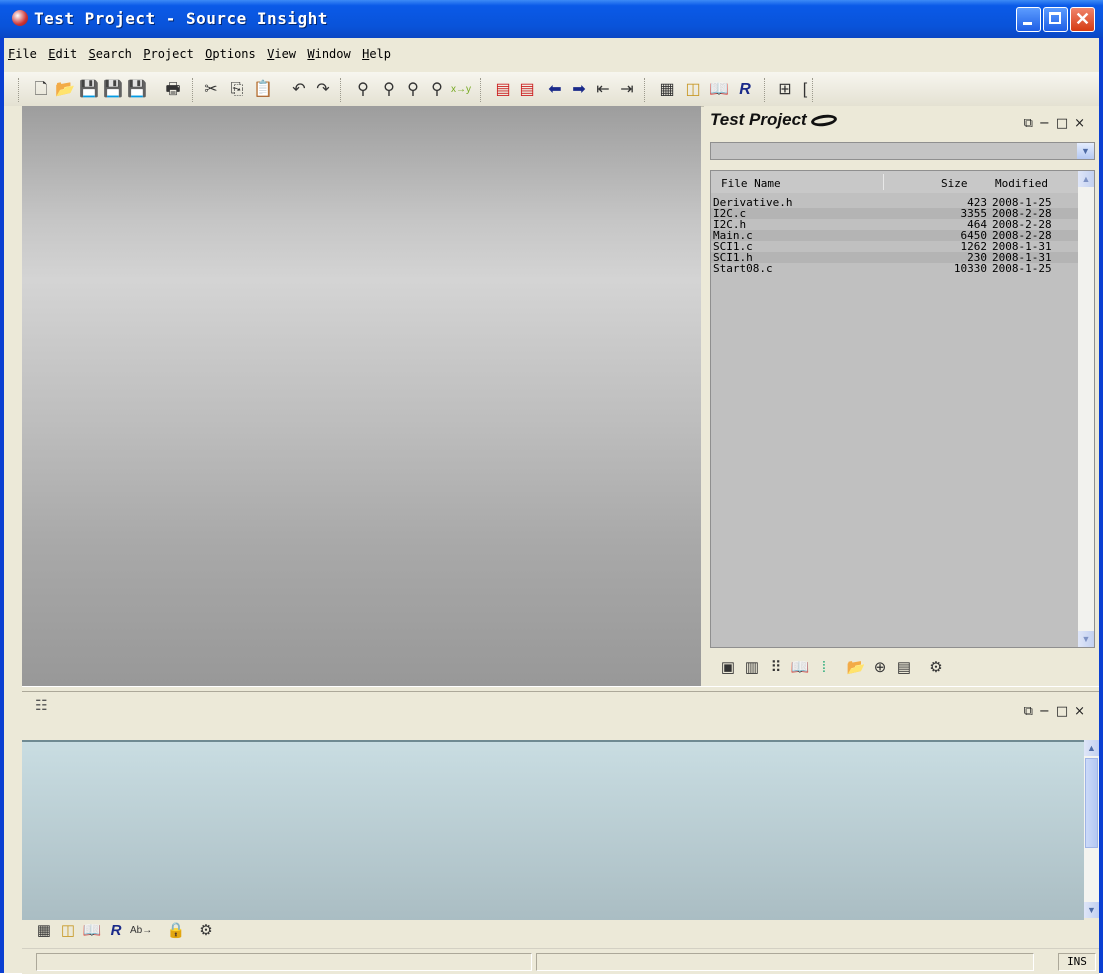  What do you see at coordinates (65, 90) in the screenshot?
I see `open-folder-icon: 📂` at bounding box center [65, 90].